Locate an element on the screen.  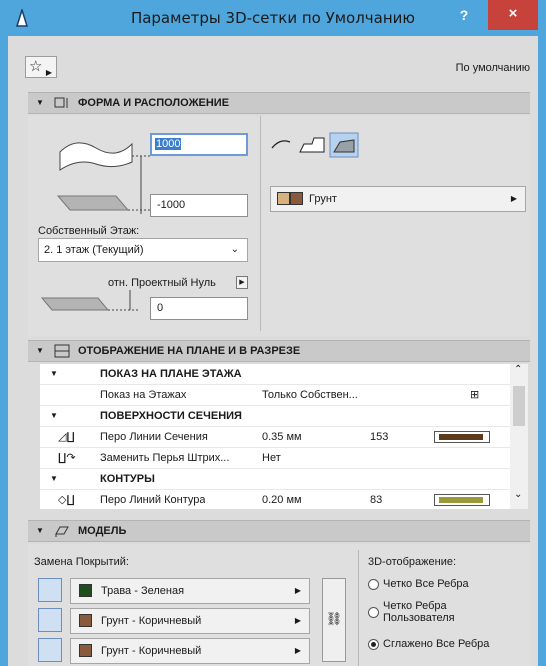
reference-offset-input: 0 is located at coordinates (199, 308).